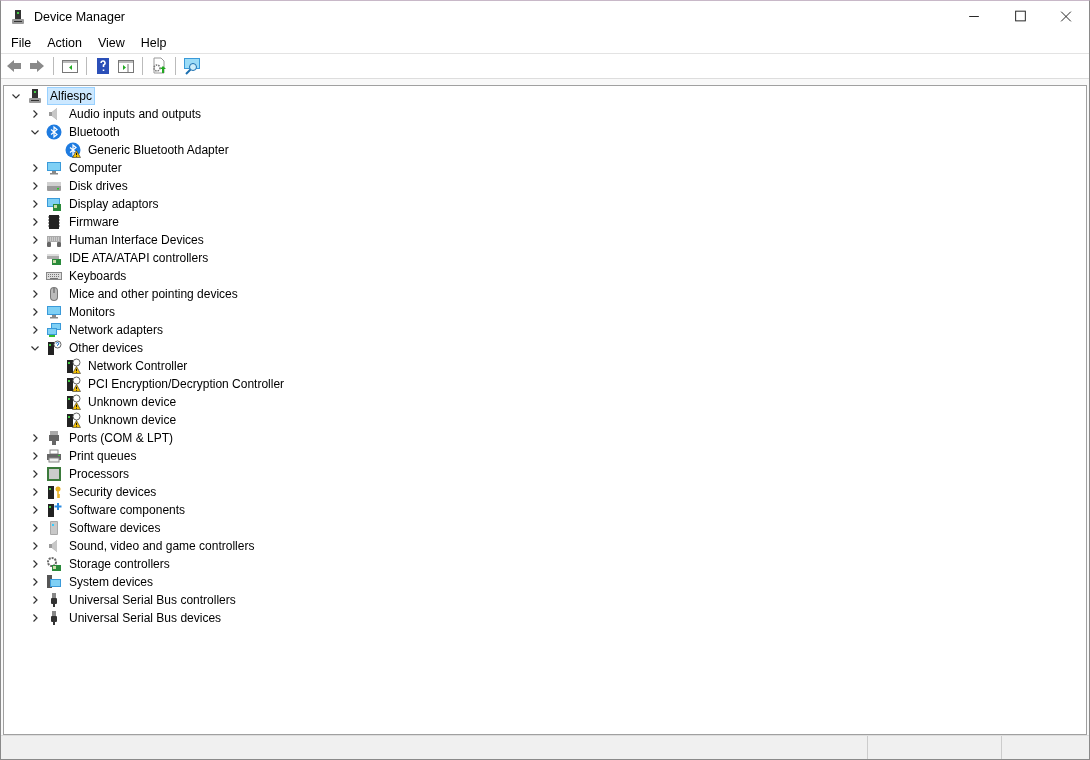 Image resolution: width=1090 pixels, height=760 pixels. Describe the element at coordinates (98, 186) in the screenshot. I see `tree-item: Disk drives` at that location.